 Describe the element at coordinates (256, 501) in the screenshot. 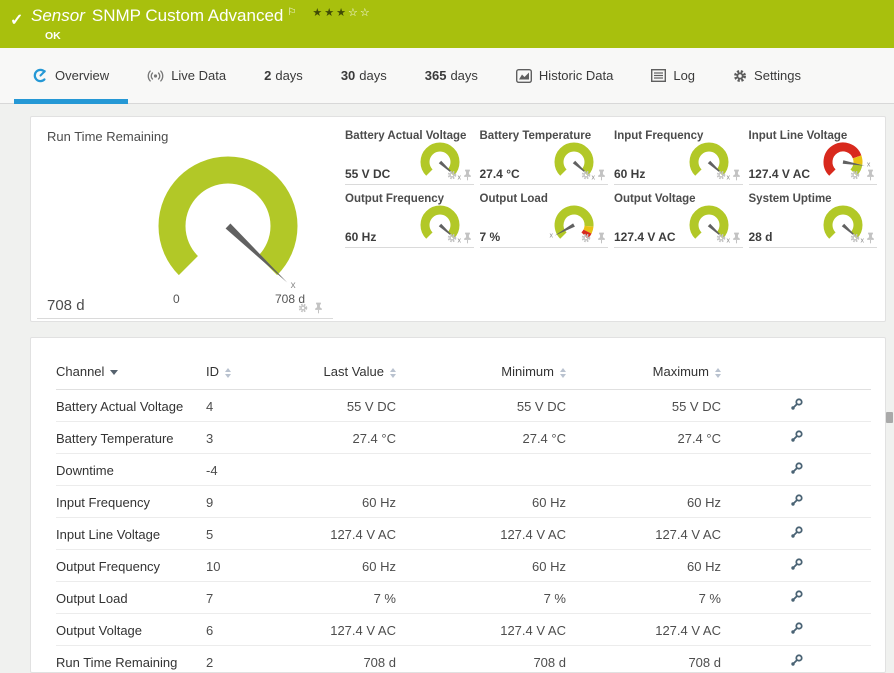

I see `cell-id: 9` at that location.